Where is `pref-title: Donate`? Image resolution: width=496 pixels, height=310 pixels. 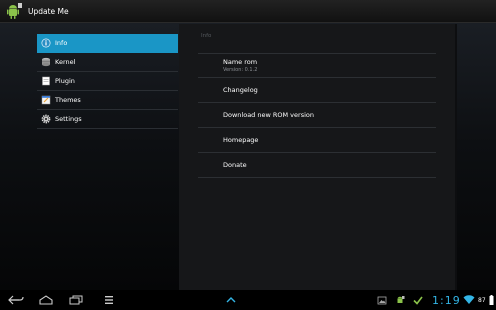 pref-title: Donate is located at coordinates (235, 165).